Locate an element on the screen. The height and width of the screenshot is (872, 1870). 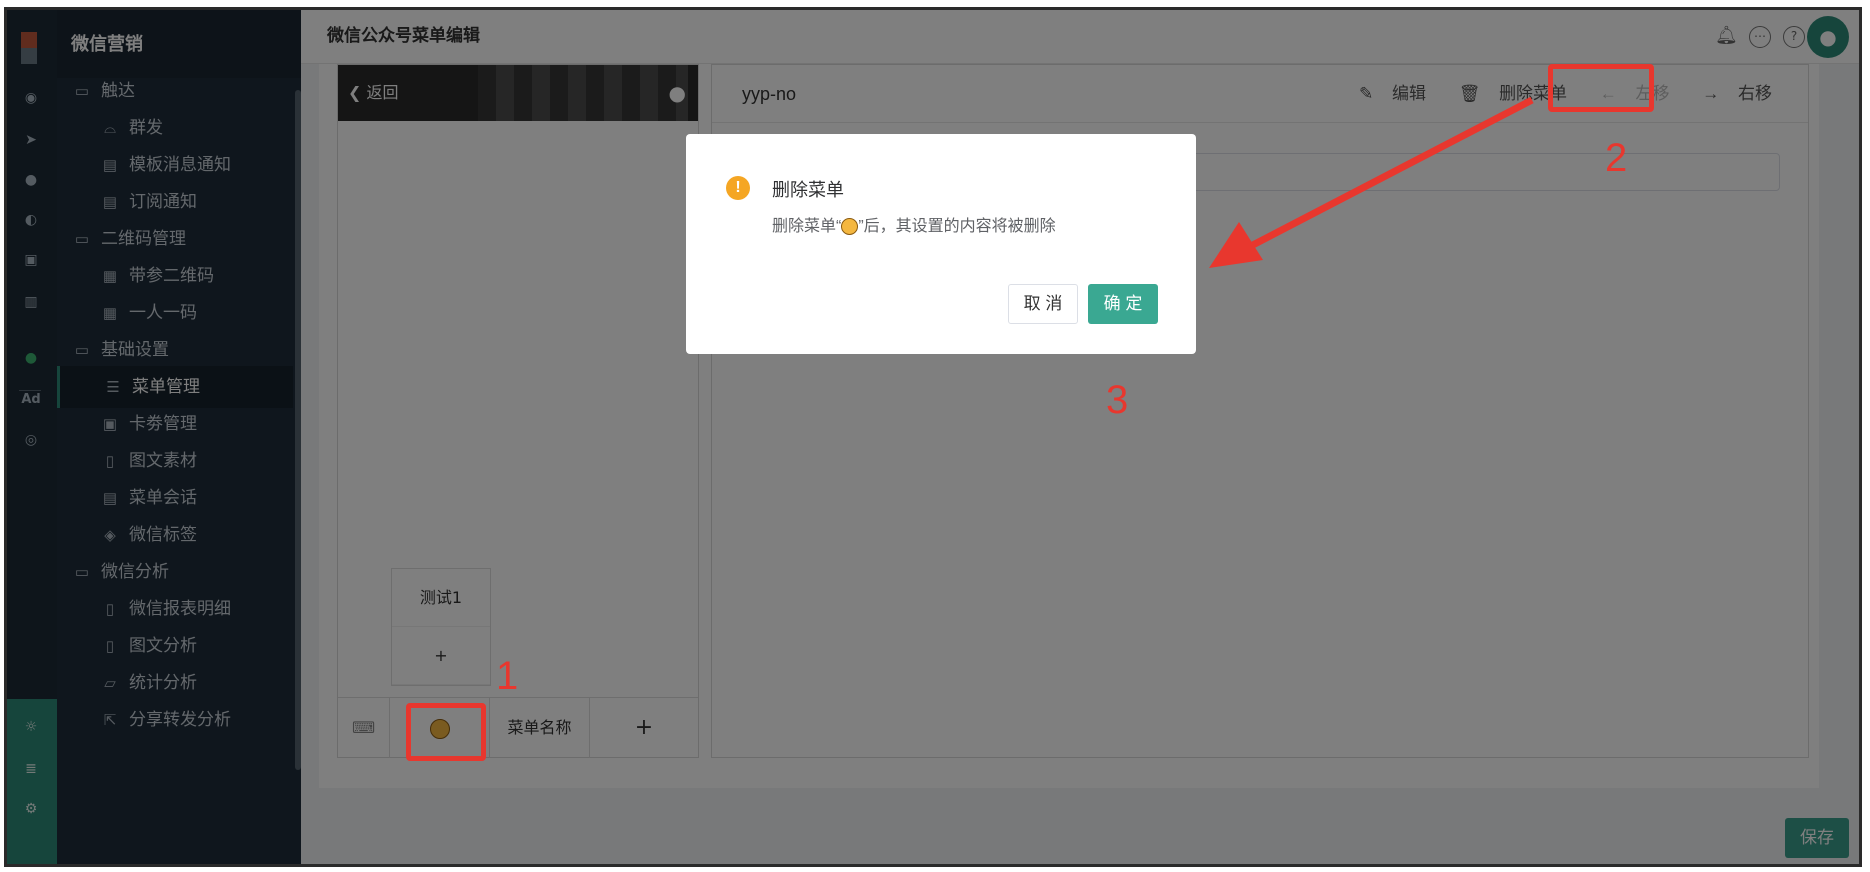
annotation-arrow is located at coordinates (1371, 182).